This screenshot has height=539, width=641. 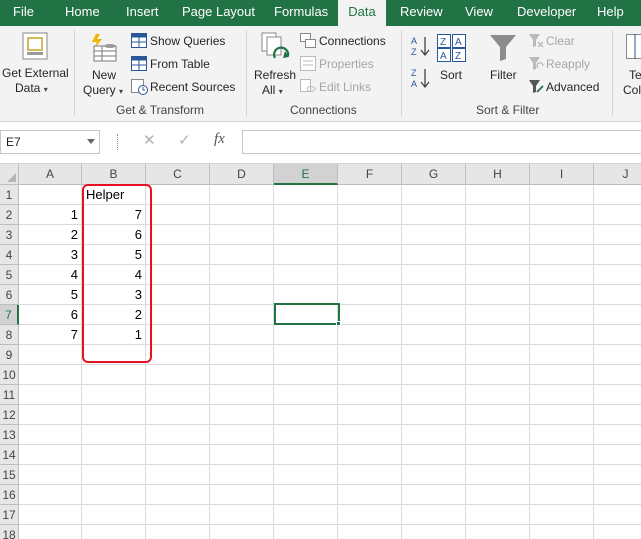 I want to click on fill-handle, so click(x=338, y=323).